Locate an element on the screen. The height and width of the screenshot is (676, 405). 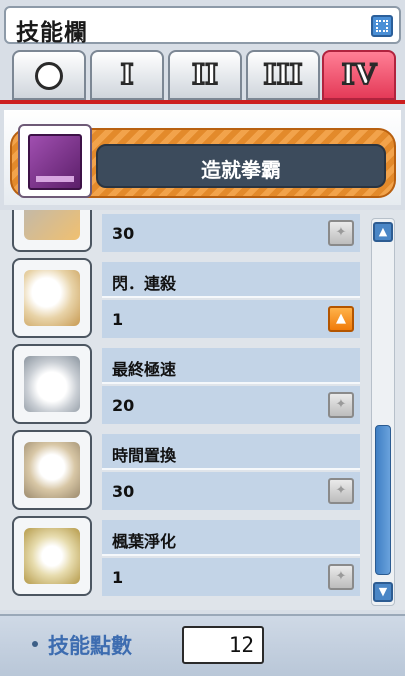
tab-second-job: II is located at coordinates (205, 75).